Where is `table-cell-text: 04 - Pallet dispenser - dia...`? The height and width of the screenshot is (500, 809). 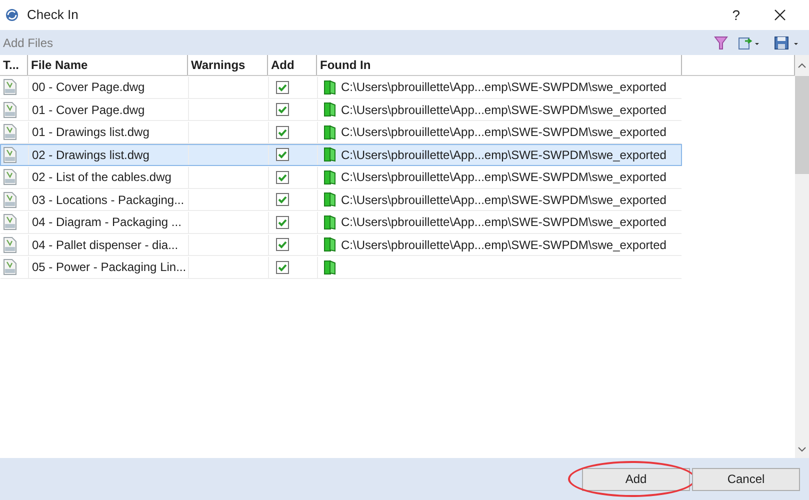
table-cell-text: 04 - Pallet dispenser - dia... is located at coordinates (105, 245).